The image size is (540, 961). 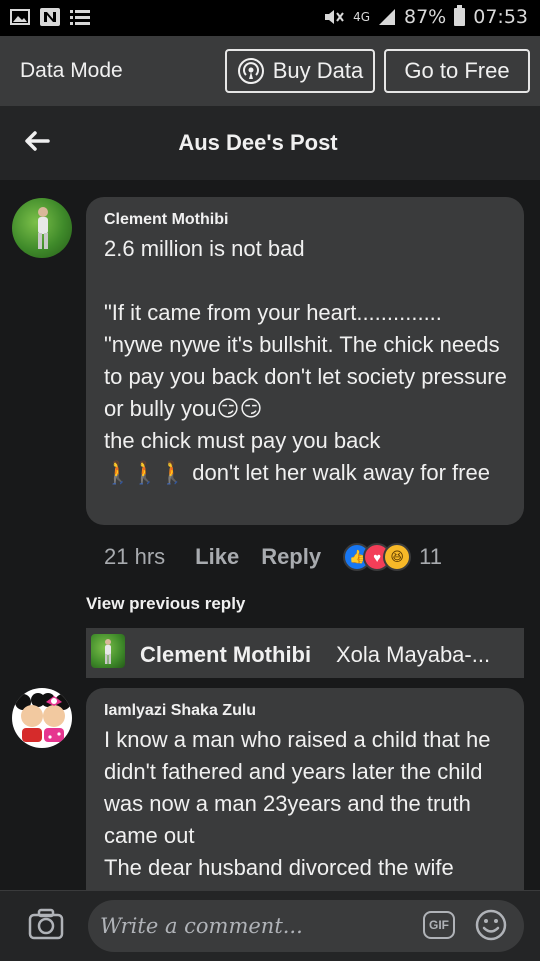 I want to click on camera-icon, so click(x=46, y=924).